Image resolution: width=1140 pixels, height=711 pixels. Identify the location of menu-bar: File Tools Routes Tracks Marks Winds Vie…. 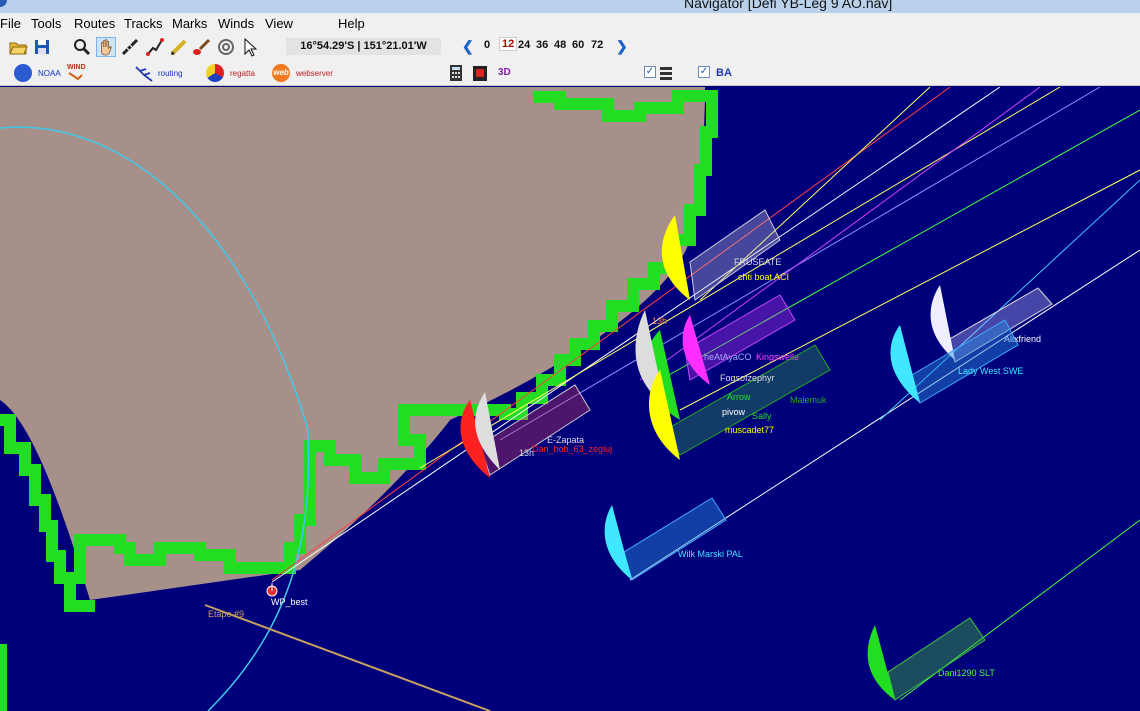
(570, 23).